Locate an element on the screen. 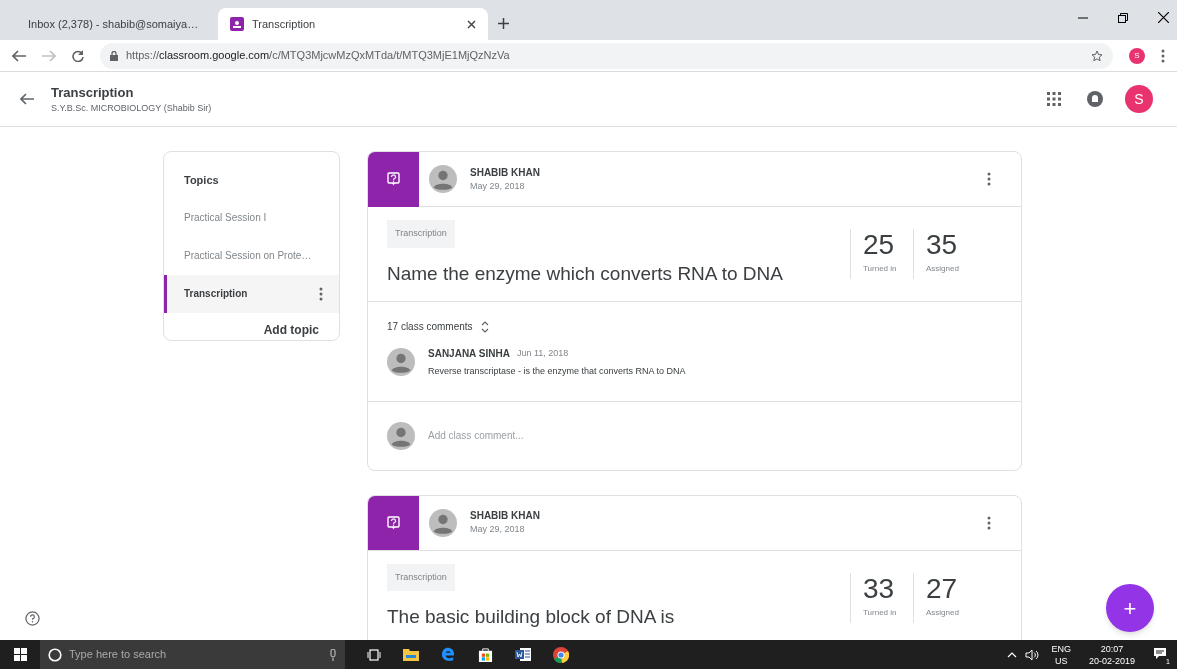 Image resolution: width=1177 pixels, height=669 pixels. classroom-icon is located at coordinates (237, 24).